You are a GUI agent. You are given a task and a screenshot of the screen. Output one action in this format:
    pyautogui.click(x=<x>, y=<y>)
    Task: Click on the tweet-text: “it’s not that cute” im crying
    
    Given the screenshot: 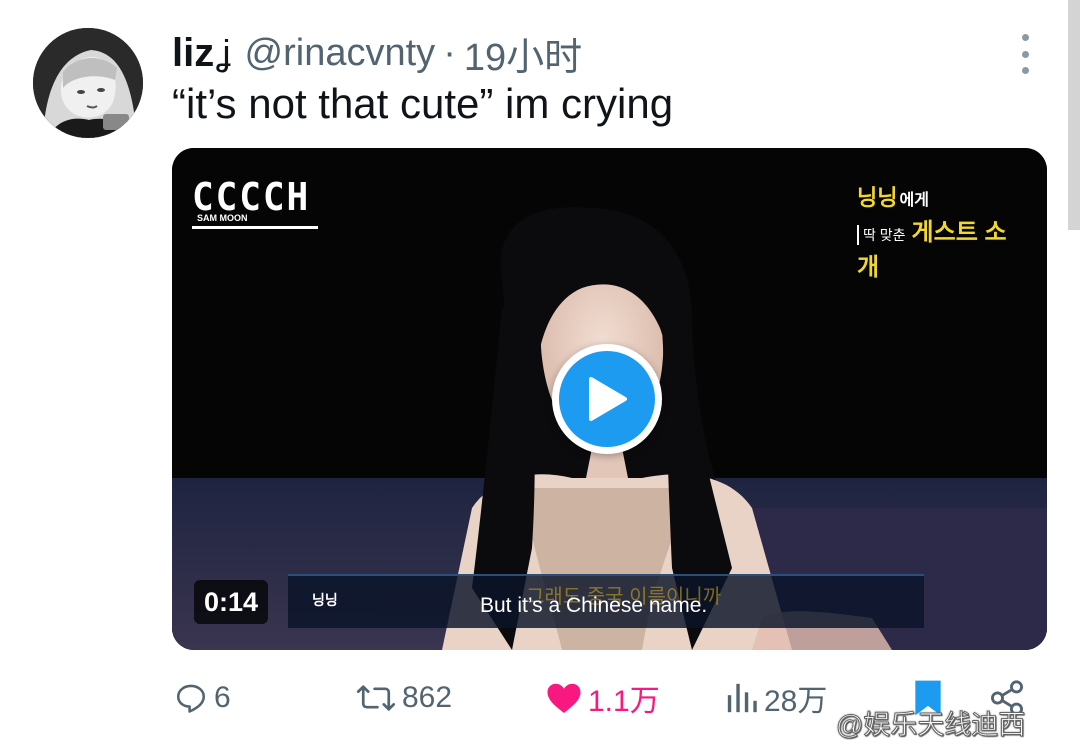 What is the action you would take?
    pyautogui.click(x=423, y=103)
    